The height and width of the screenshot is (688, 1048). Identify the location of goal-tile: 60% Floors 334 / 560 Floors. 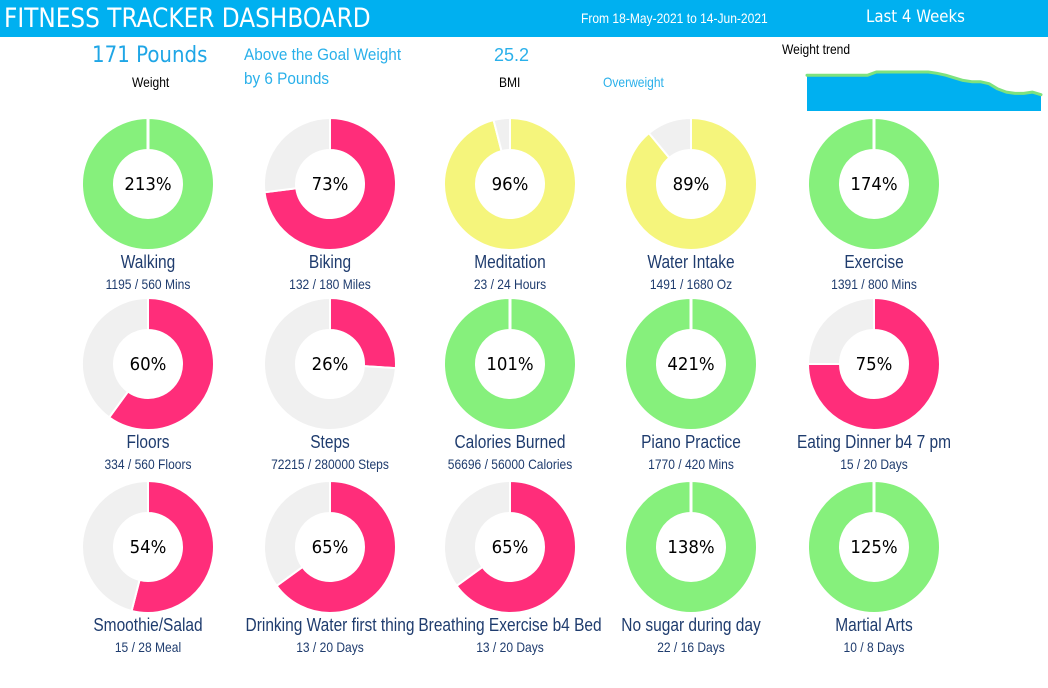
(148, 373).